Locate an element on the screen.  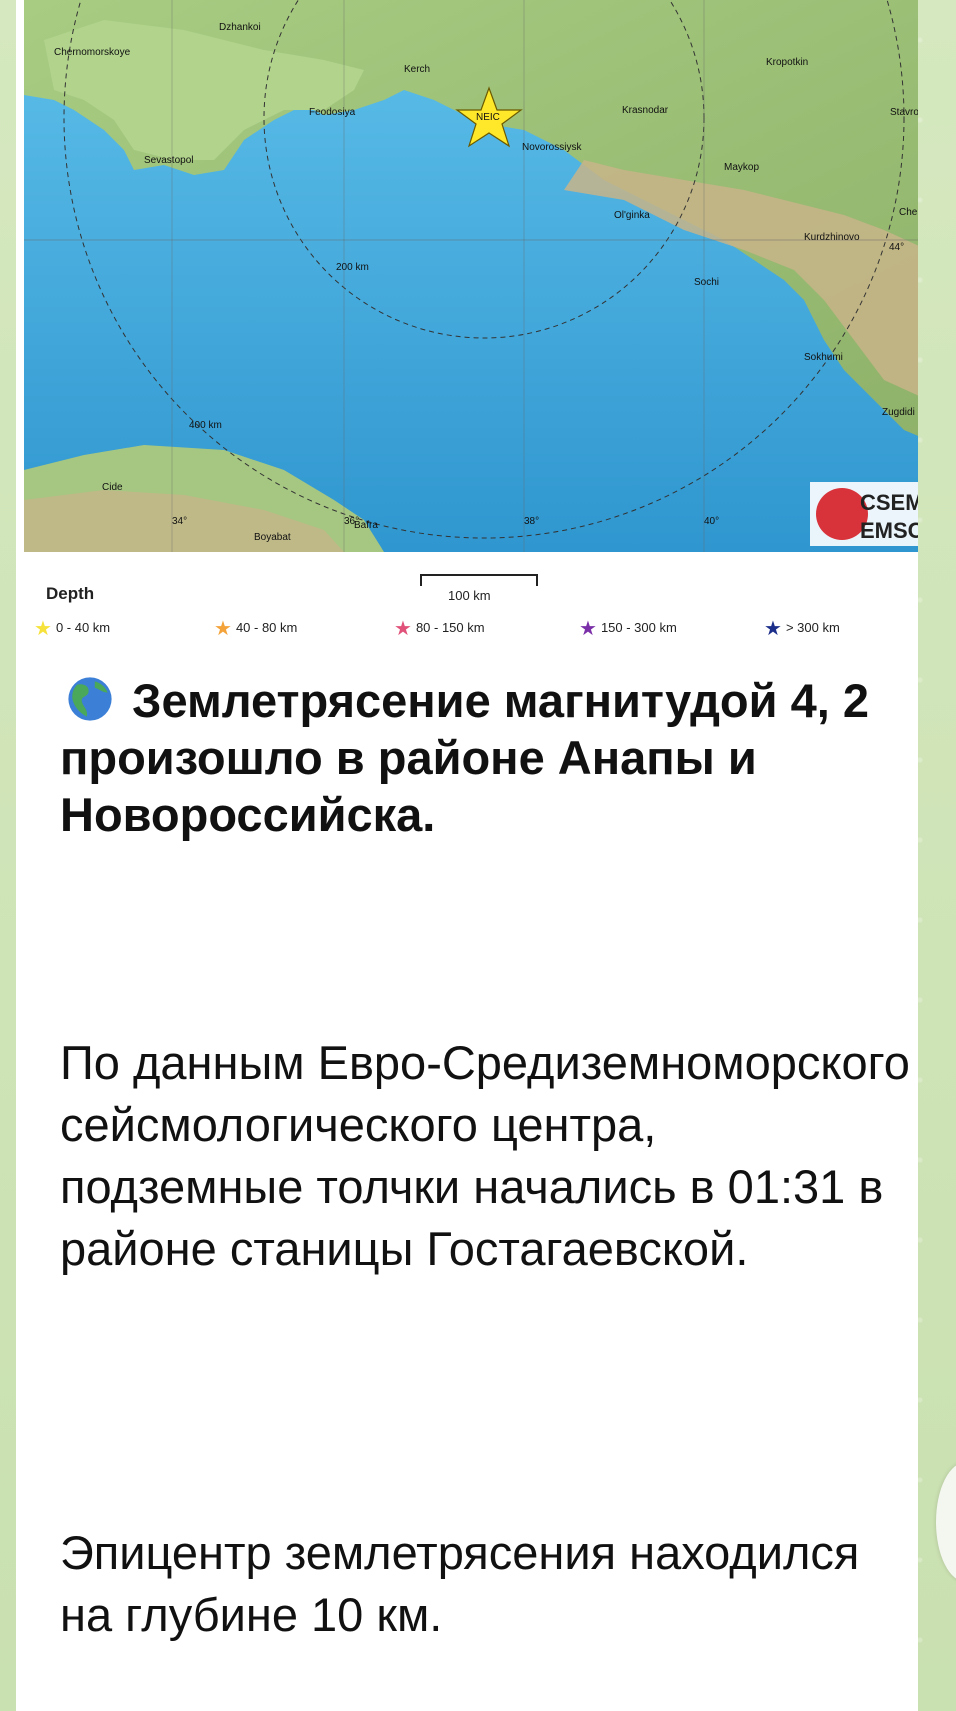
place-kropotkin: Kropotkin is located at coordinates (787, 62).